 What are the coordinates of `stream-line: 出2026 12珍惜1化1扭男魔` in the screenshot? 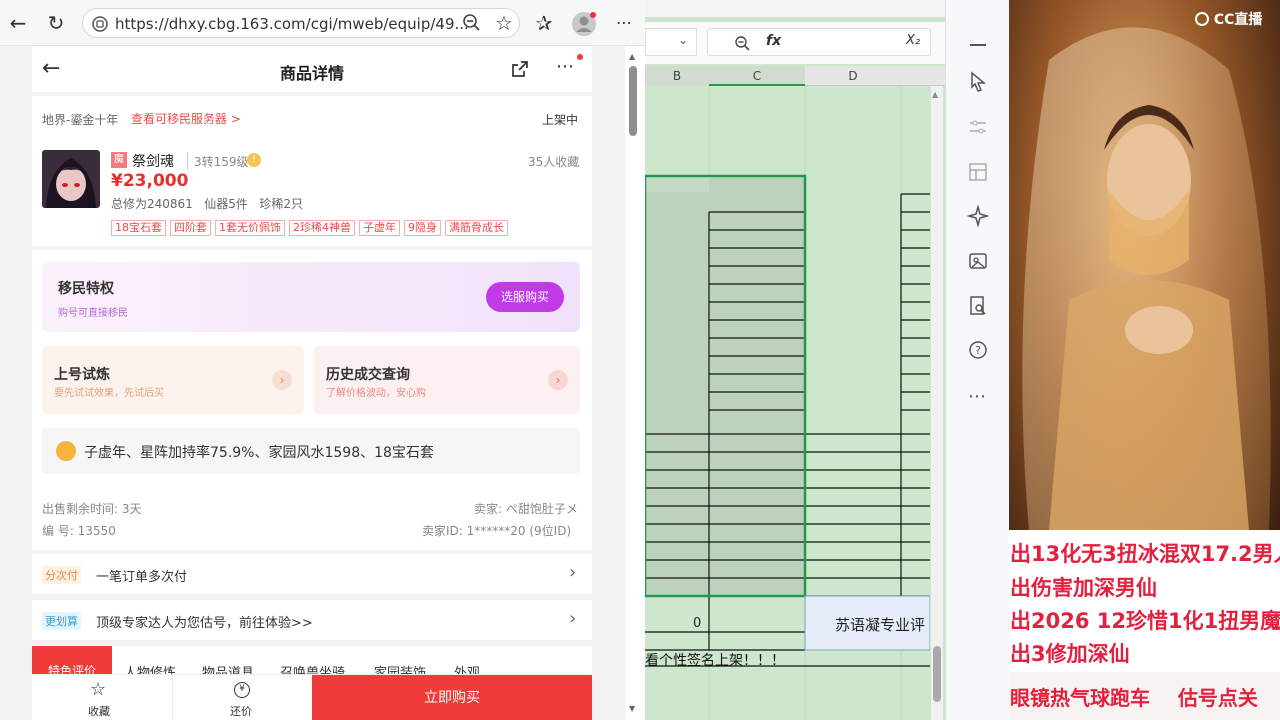 It's located at (1145, 621).